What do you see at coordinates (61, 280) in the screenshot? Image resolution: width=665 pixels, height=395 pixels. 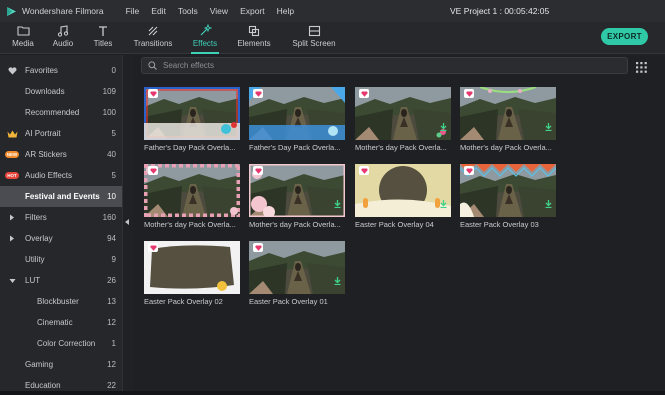 I see `sidebar-item-lut: LUT 26` at bounding box center [61, 280].